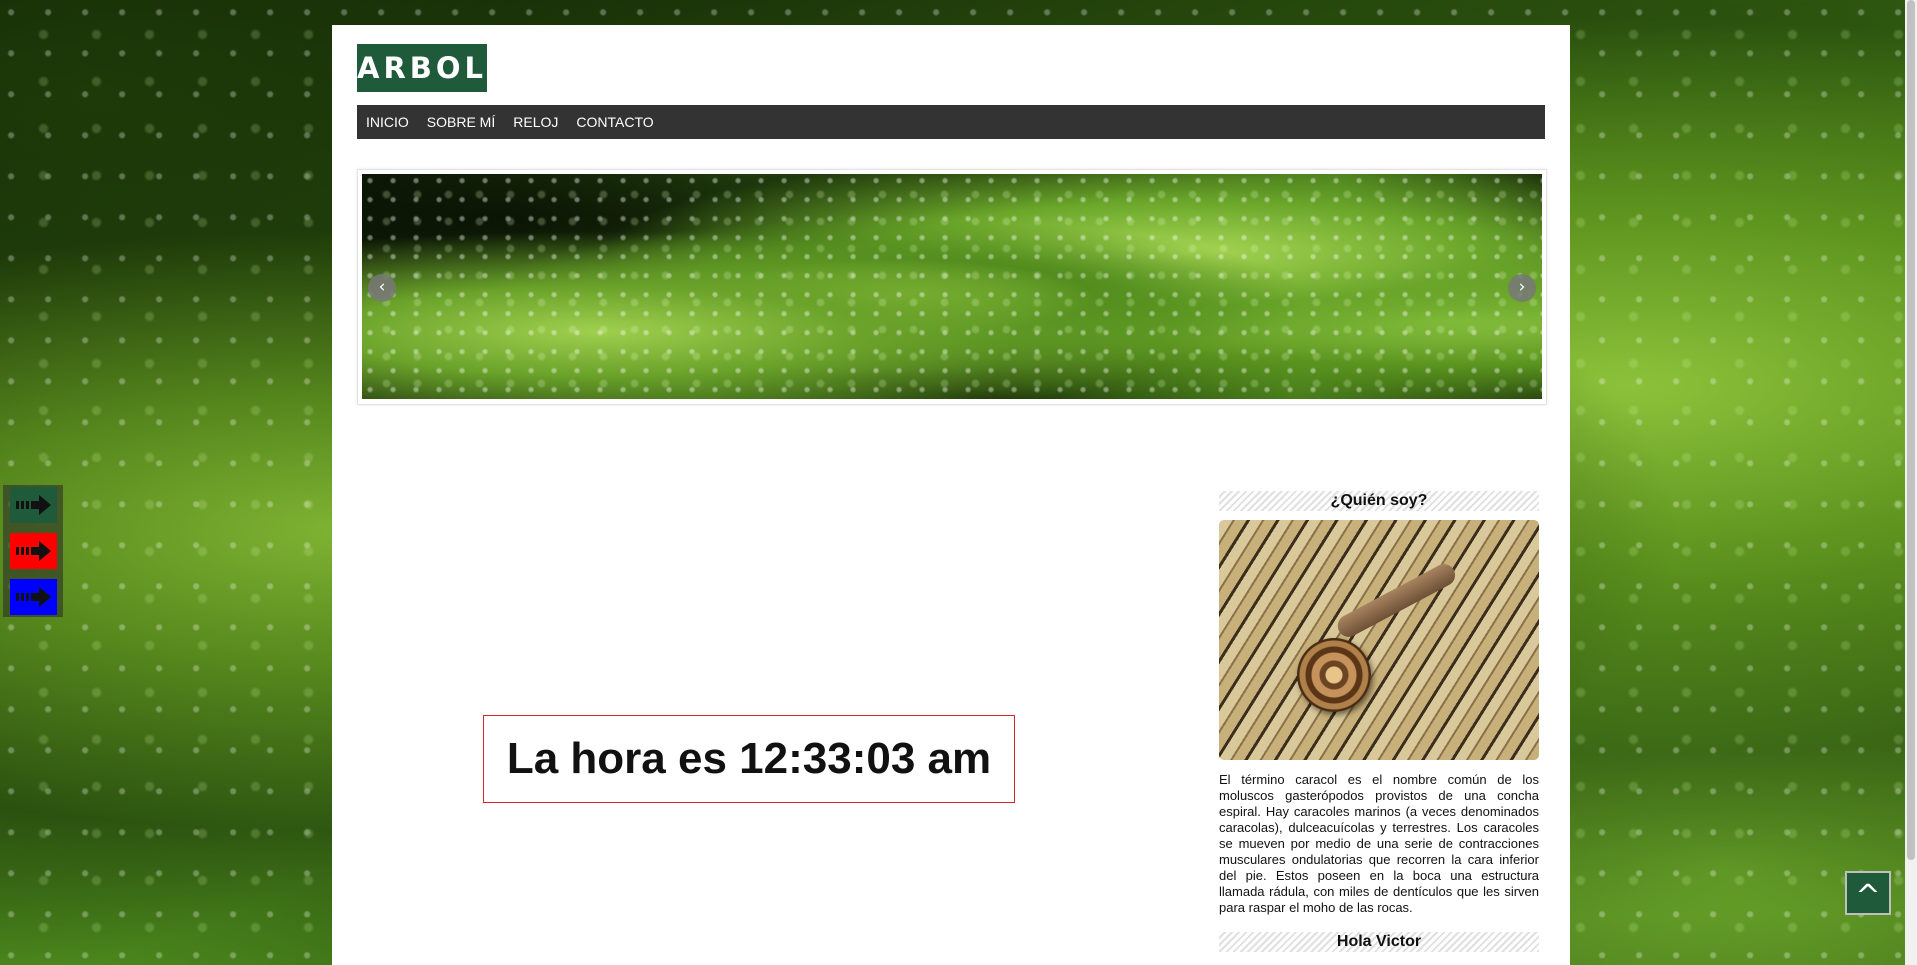 Image resolution: width=1917 pixels, height=965 pixels. Describe the element at coordinates (535, 122) in the screenshot. I see `nav-item-reloj: RELOJ` at that location.